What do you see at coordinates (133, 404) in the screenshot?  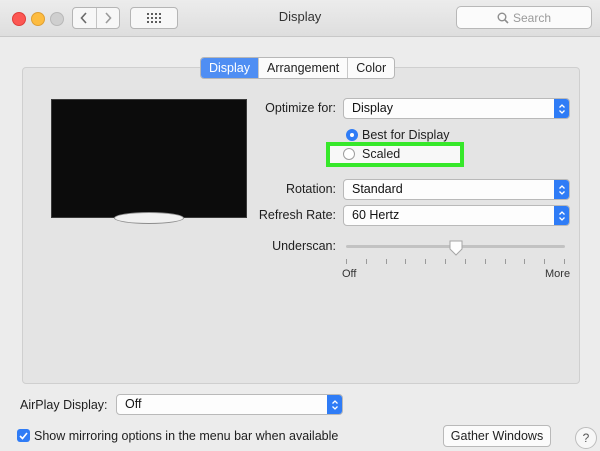 I see `airplay-display-value: Off` at bounding box center [133, 404].